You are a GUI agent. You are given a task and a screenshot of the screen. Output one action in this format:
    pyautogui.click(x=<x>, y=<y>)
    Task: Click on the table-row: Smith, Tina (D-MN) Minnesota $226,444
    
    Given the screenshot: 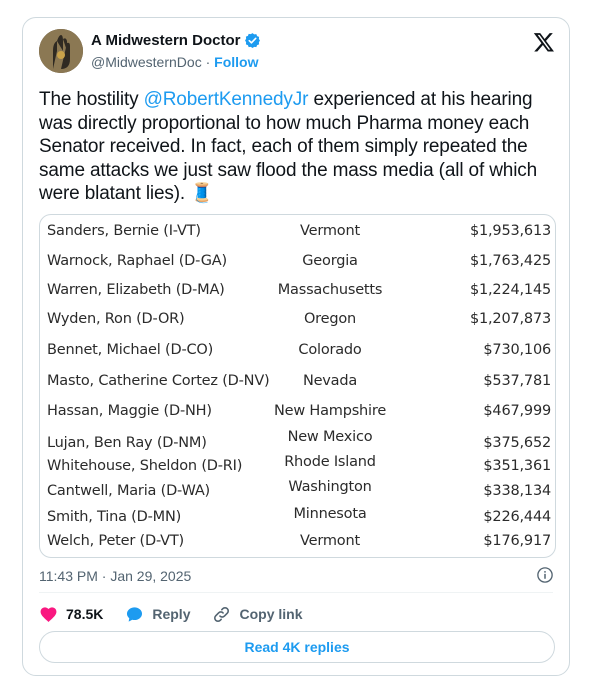 What is the action you would take?
    pyautogui.click(x=297, y=518)
    